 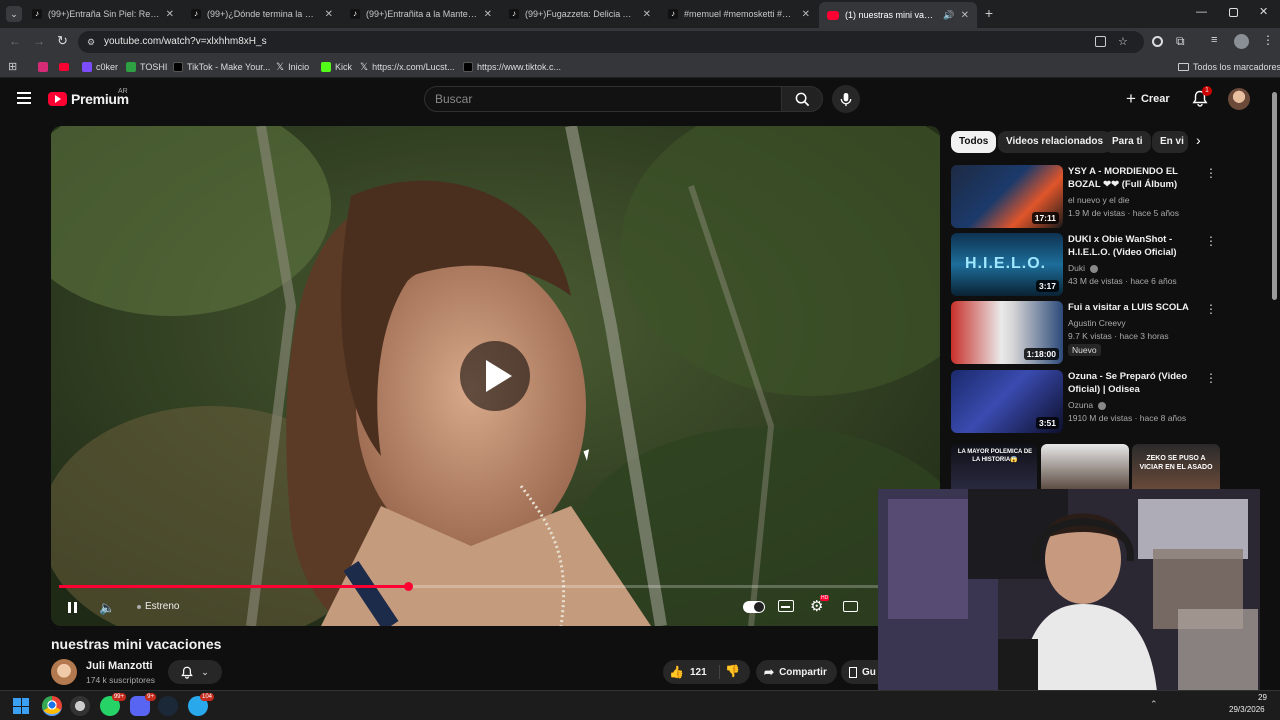 I want to click on site-info-icon: ⚙, so click(x=91, y=42).